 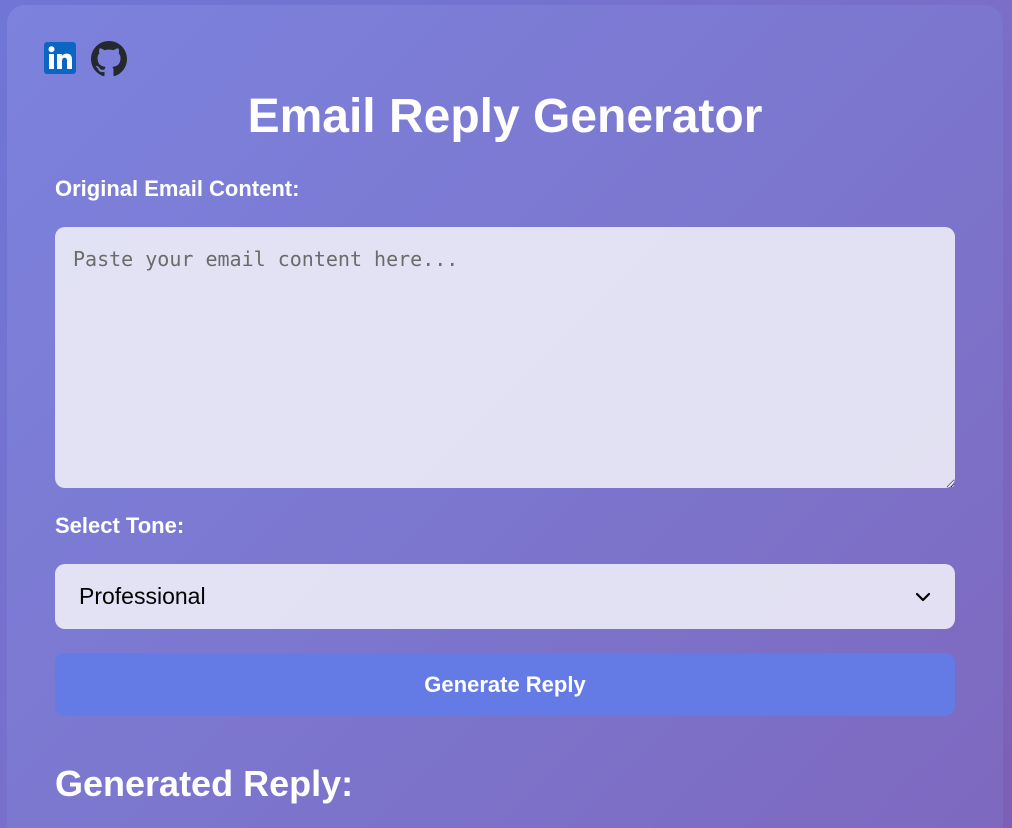 I want to click on tone-label: Select Tone:, so click(x=120, y=525).